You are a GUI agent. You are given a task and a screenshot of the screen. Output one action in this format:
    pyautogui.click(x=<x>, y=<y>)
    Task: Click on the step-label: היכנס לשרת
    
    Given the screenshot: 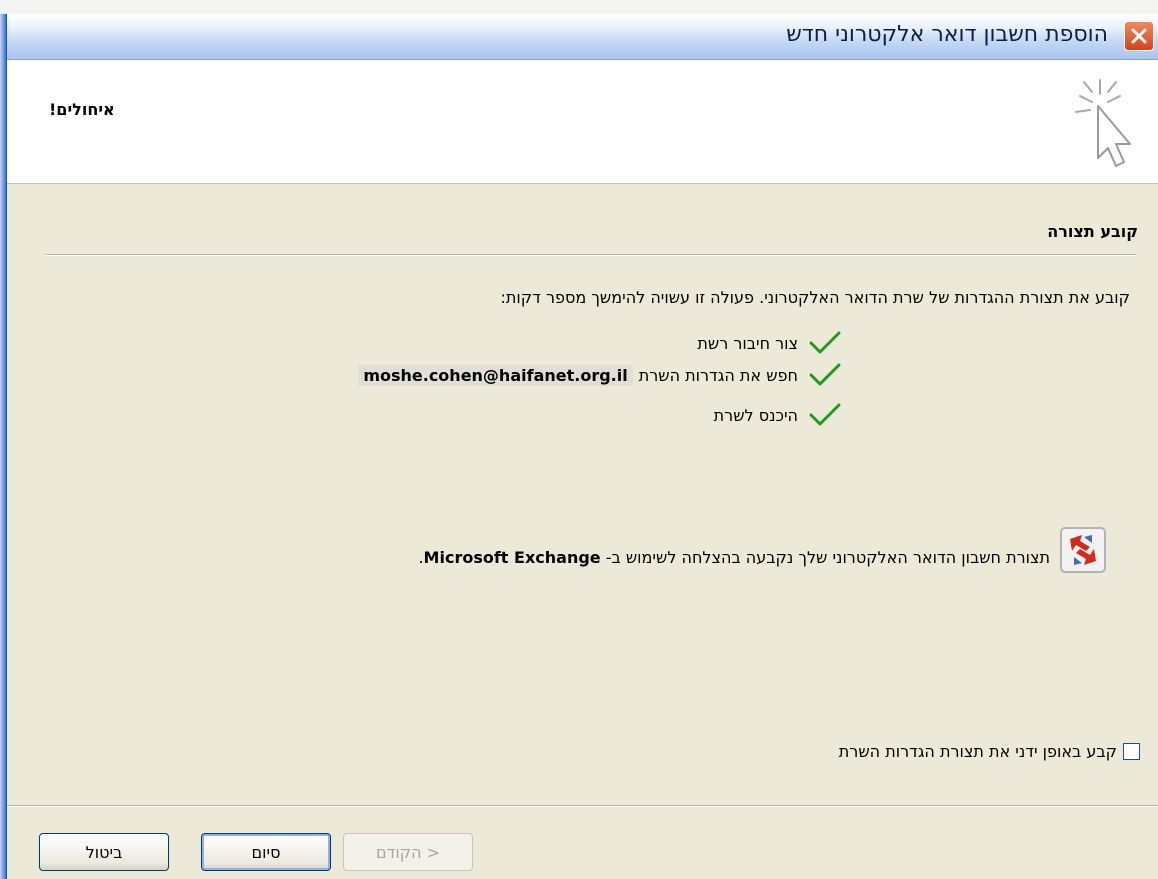 What is the action you would take?
    pyautogui.click(x=755, y=415)
    